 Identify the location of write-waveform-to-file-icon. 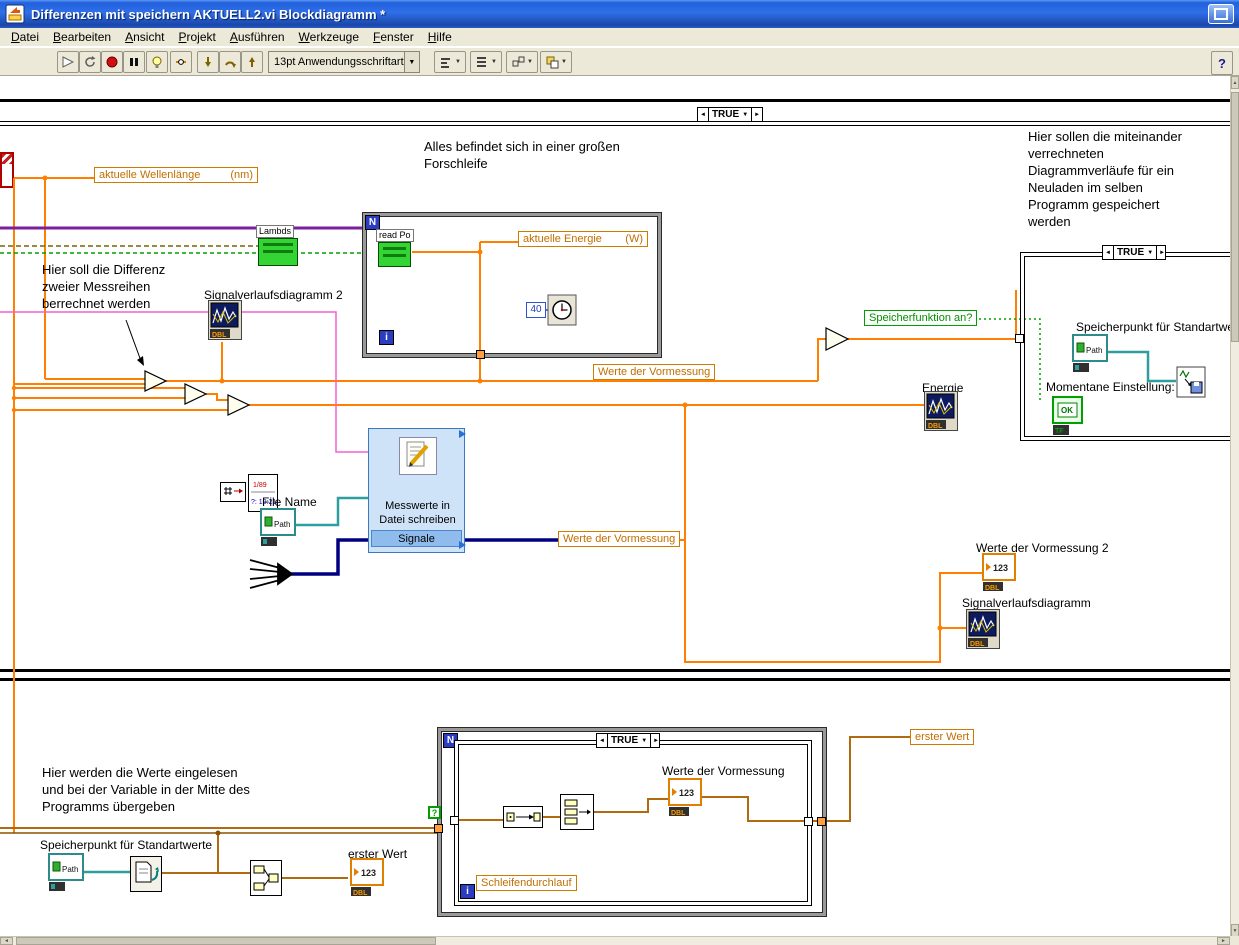
(1191, 384).